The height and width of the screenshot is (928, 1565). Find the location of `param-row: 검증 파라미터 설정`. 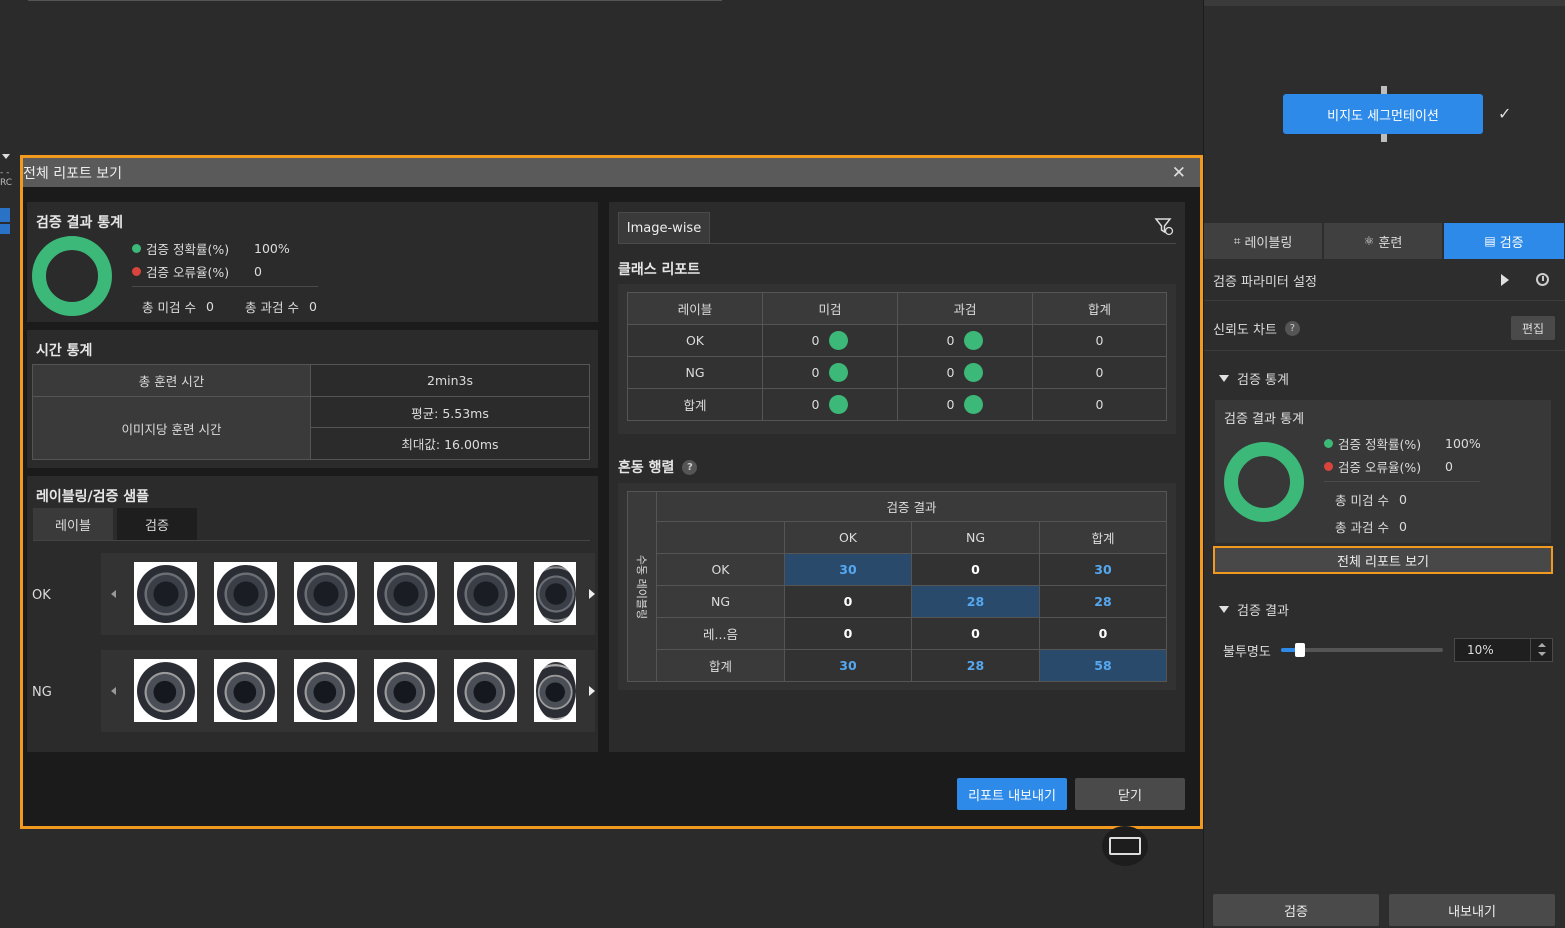

param-row: 검증 파라미터 설정 is located at coordinates (1384, 280).